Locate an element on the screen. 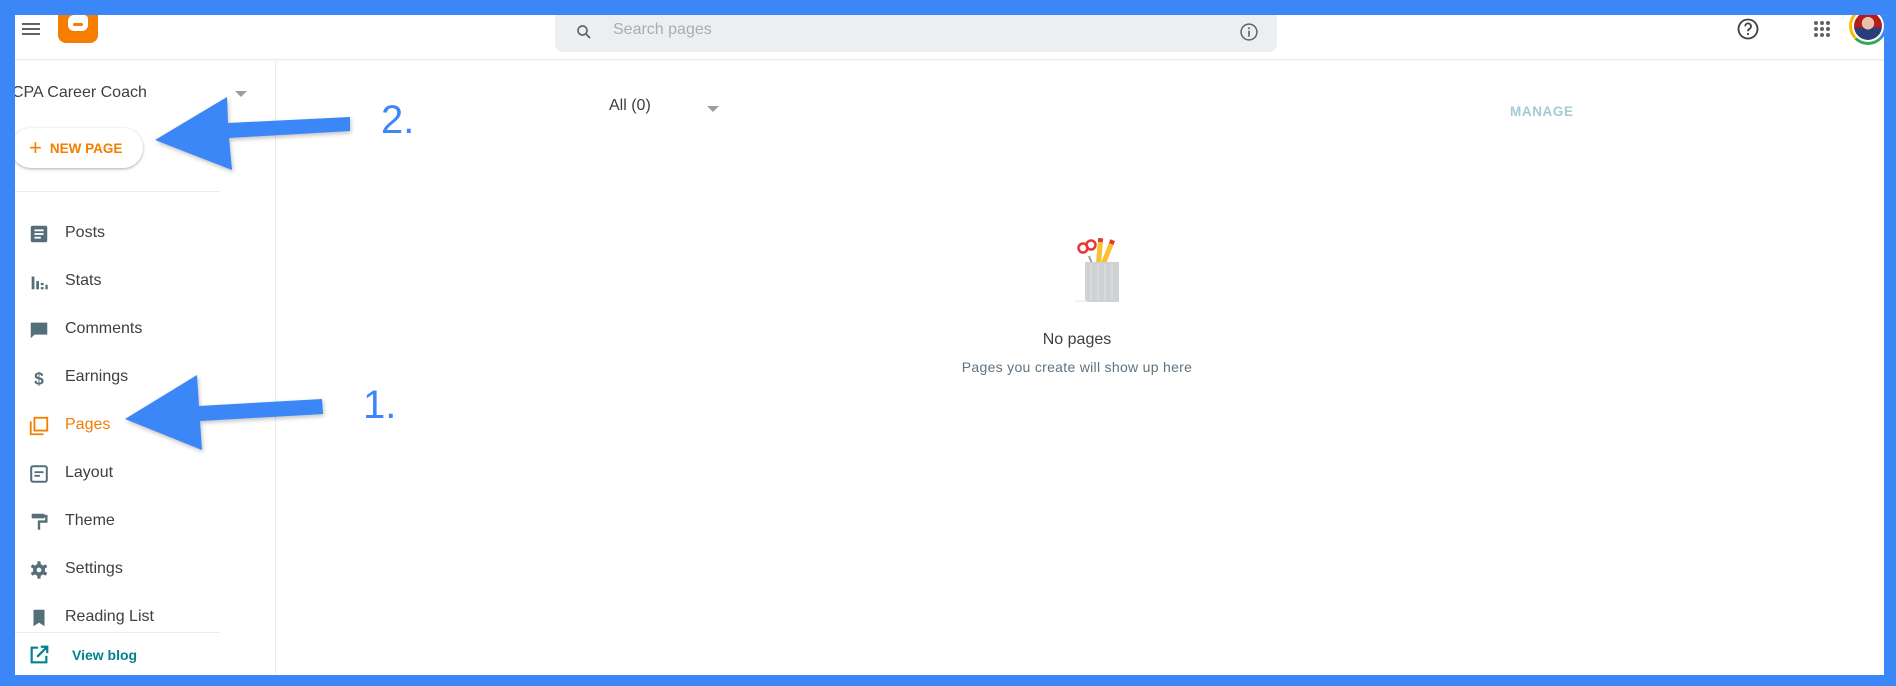 The width and height of the screenshot is (1896, 686). sidebar-item-label: Stats is located at coordinates (83, 280).